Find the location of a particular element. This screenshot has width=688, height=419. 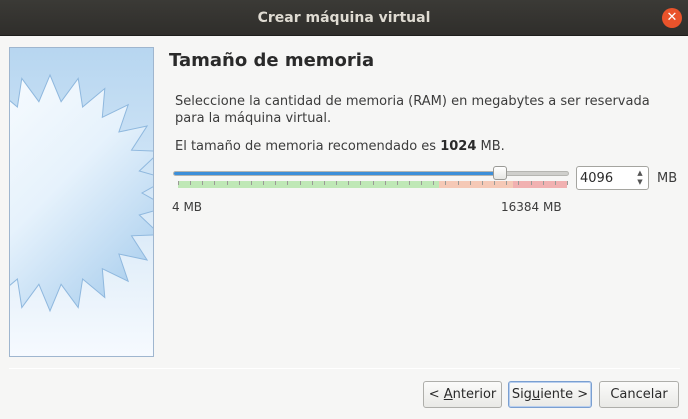

page-title: Tamaño de memoria is located at coordinates (272, 60).